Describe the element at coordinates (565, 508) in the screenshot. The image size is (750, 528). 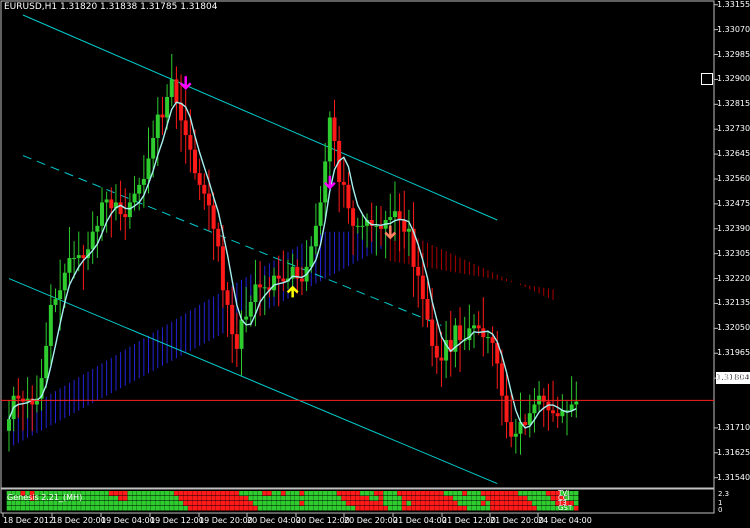
I see `indicator-row-label: GST` at that location.